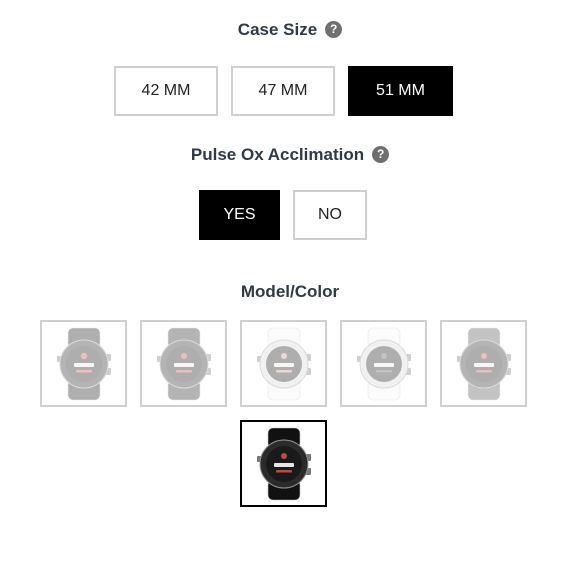  Describe the element at coordinates (290, 291) in the screenshot. I see `model-color-title: Model/Color` at that location.